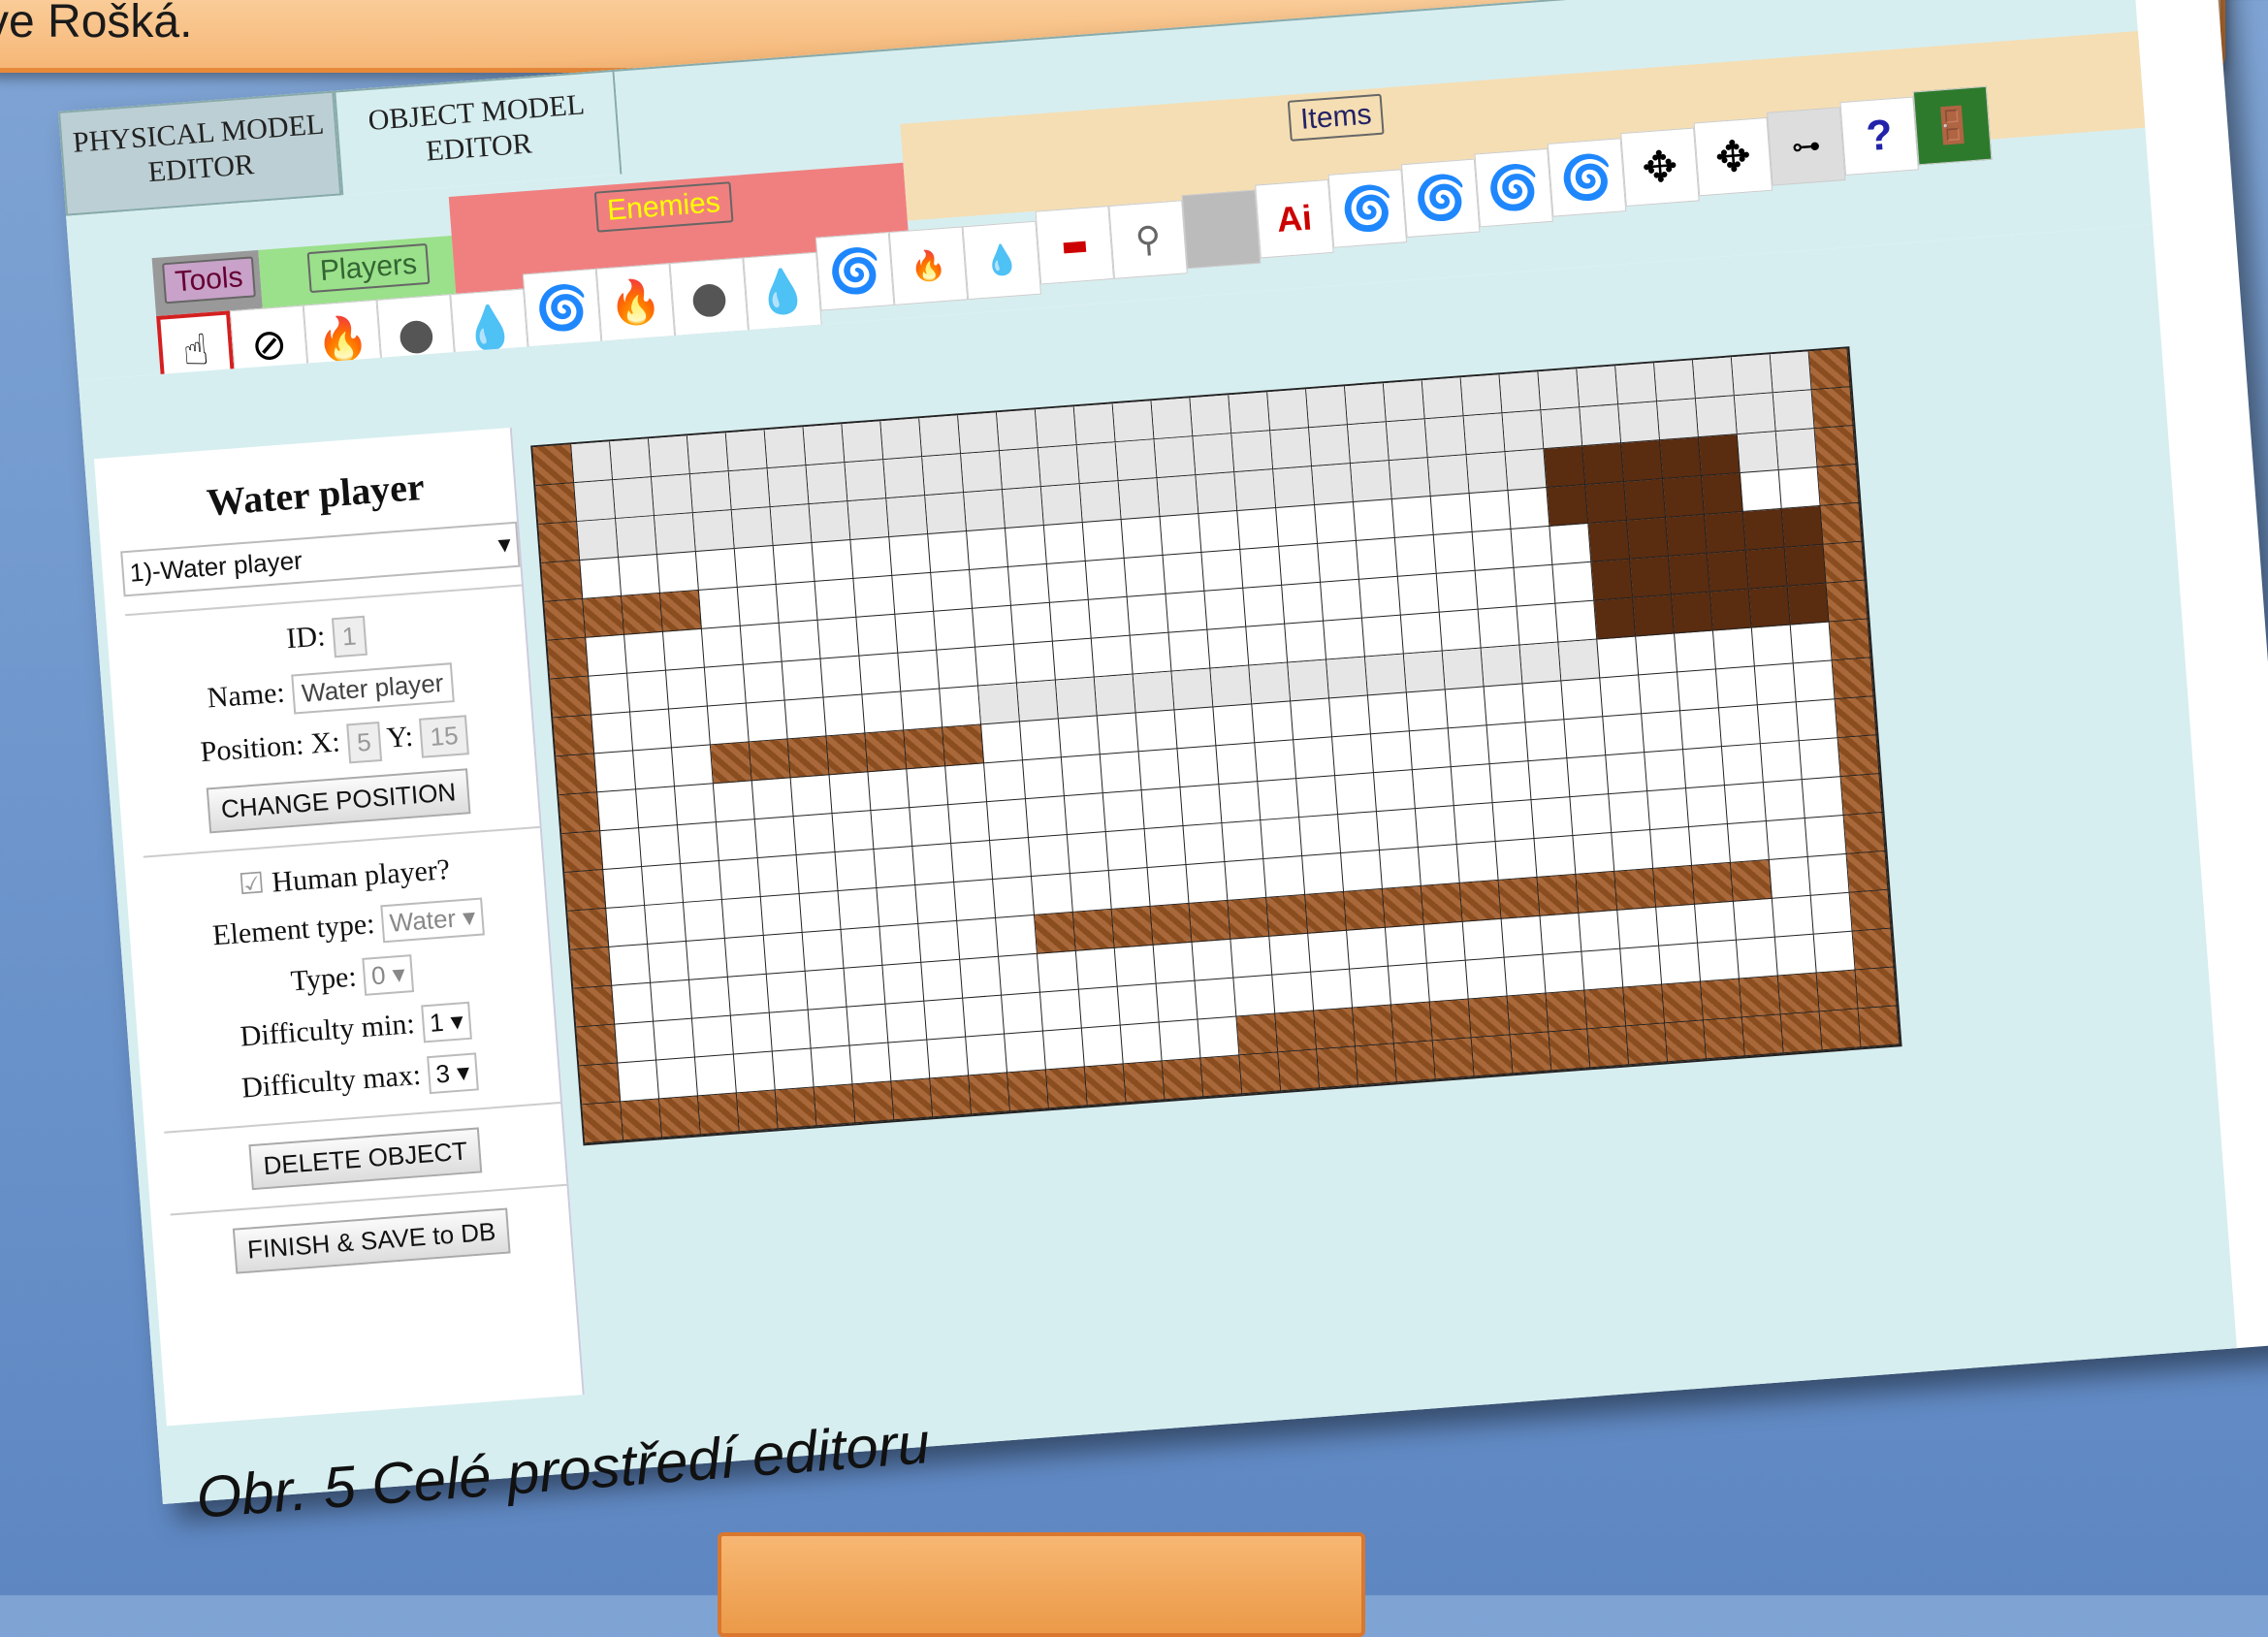 The image size is (2268, 1637). I want to click on rock-portal-icon: 🌀, so click(1367, 208).